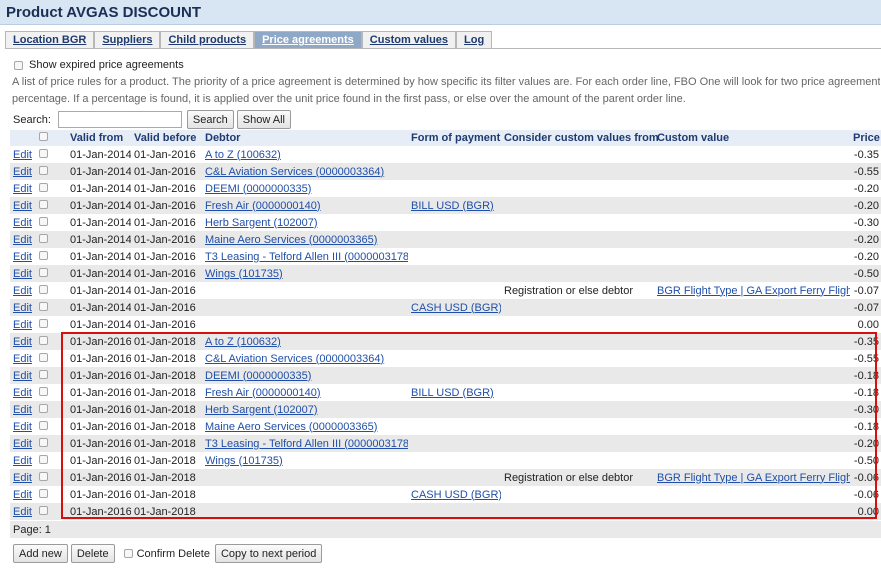 This screenshot has height=573, width=881. Describe the element at coordinates (166, 138) in the screenshot. I see `header-valid-before: Valid before` at that location.